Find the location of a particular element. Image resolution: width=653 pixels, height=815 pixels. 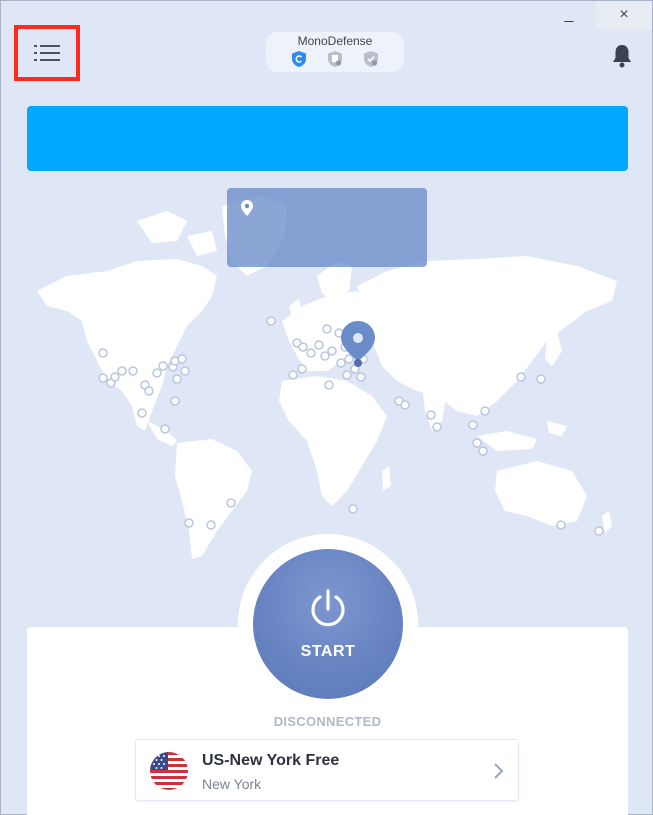

us-flag-icon is located at coordinates (169, 771).